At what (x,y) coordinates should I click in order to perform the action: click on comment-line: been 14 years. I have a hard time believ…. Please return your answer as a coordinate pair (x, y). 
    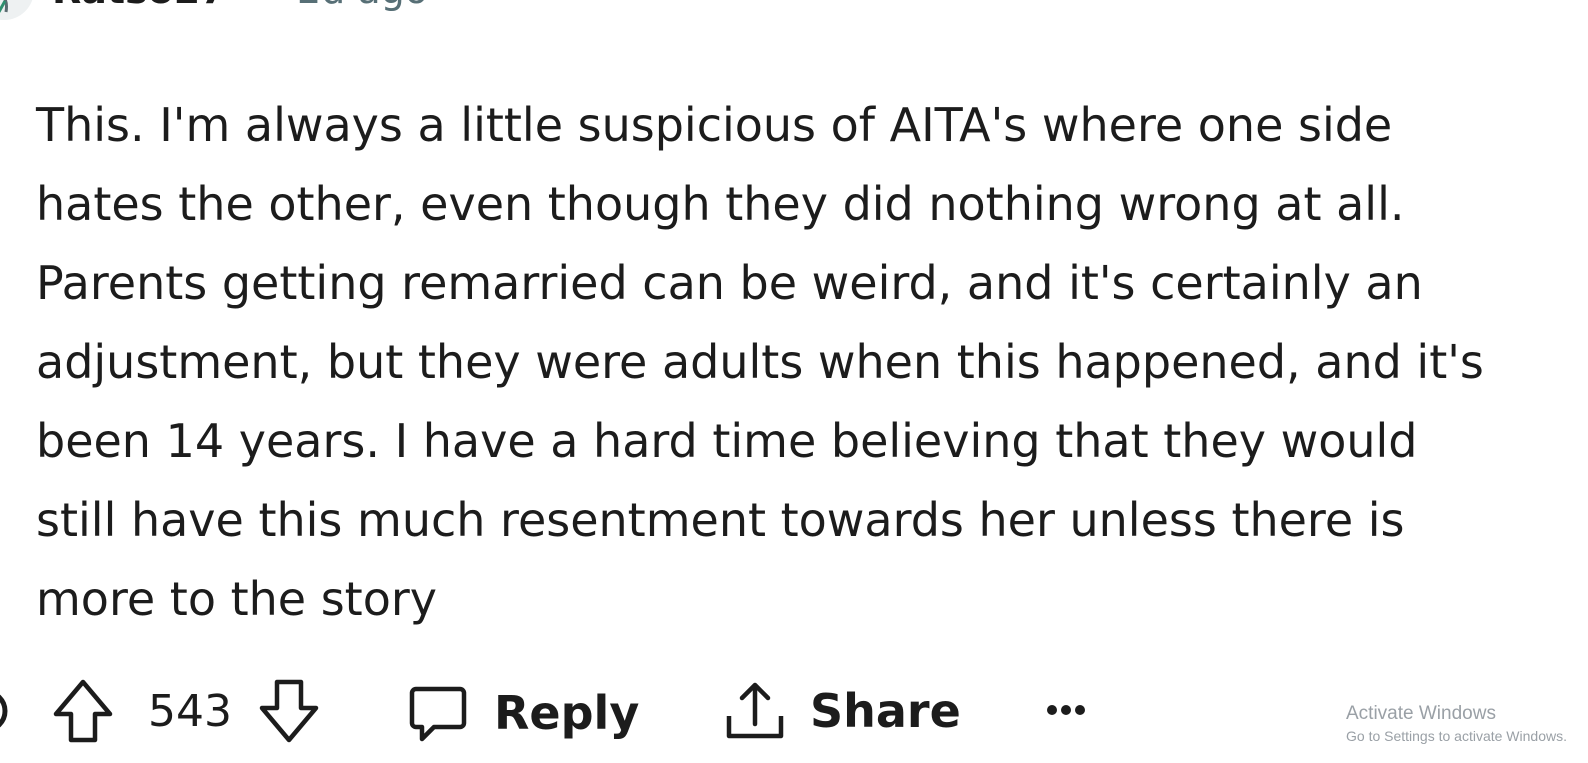
    Looking at the image, I should click on (727, 441).